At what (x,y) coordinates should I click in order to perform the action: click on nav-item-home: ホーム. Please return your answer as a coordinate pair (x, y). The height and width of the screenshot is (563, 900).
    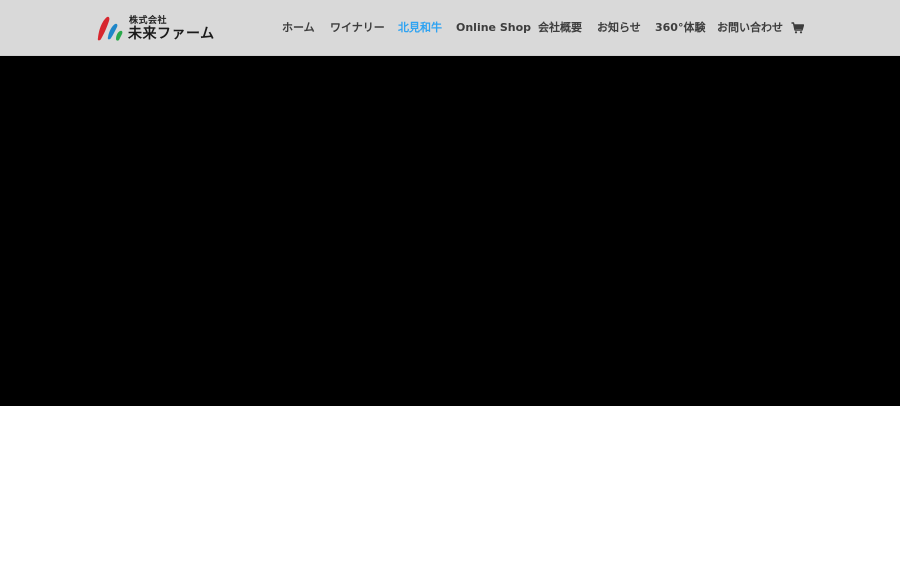
    Looking at the image, I should click on (298, 28).